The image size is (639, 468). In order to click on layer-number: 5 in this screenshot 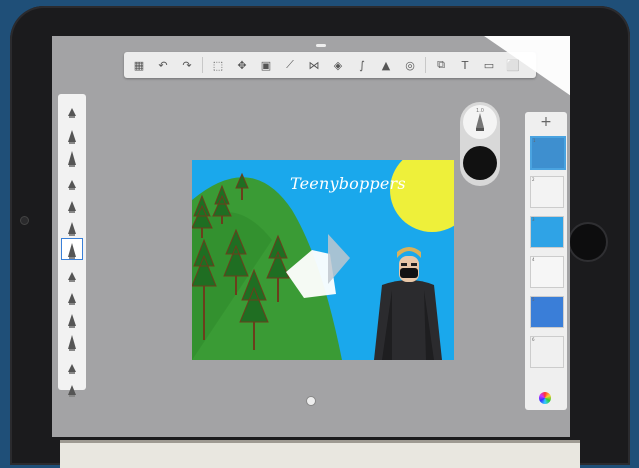, I will do `click(533, 299)`.